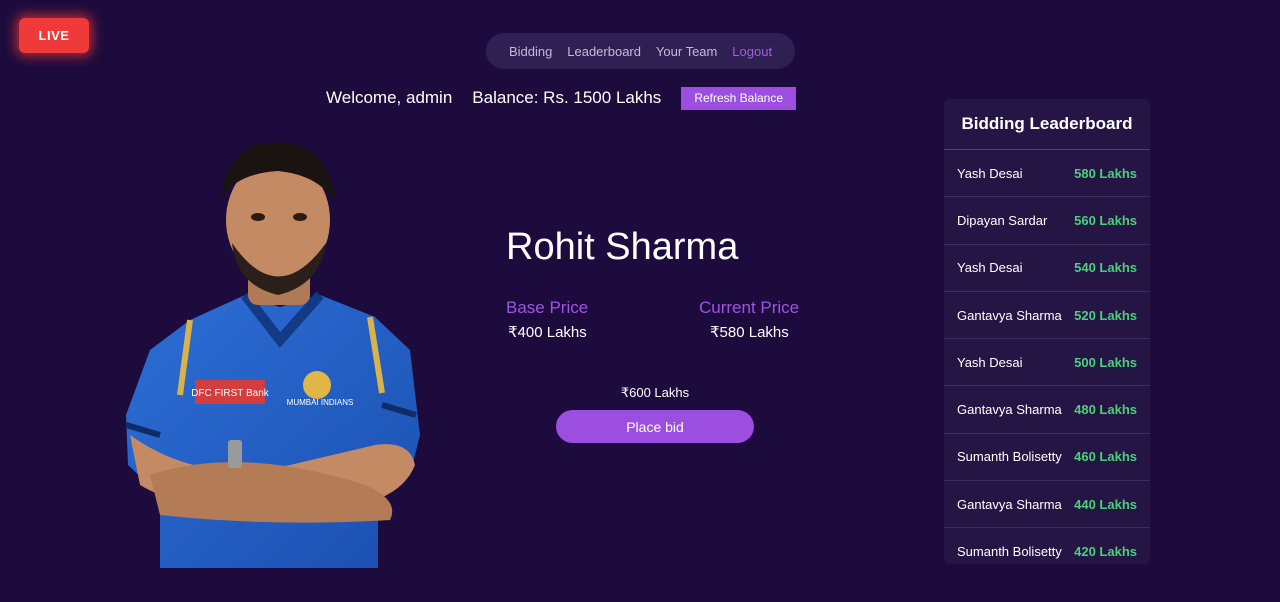  I want to click on leaderboard-row: Sumanth Bolisetty 420 Lakhs, so click(1047, 546).